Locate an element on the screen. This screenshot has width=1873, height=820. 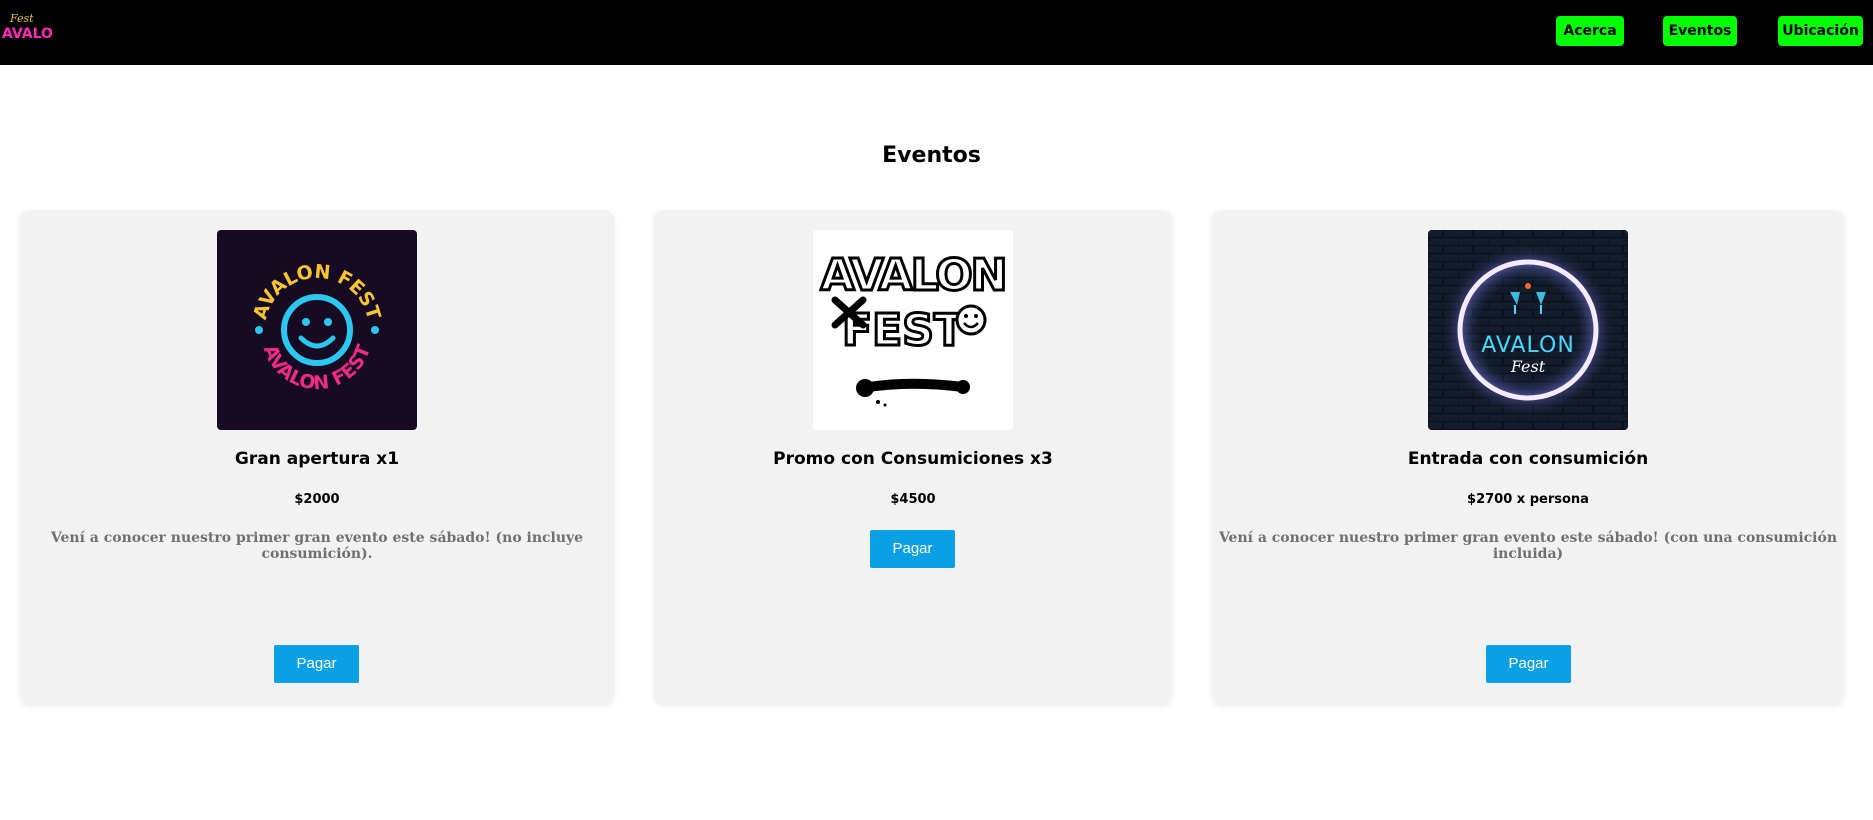
event-title: Entrada con consumición is located at coordinates (1528, 459).